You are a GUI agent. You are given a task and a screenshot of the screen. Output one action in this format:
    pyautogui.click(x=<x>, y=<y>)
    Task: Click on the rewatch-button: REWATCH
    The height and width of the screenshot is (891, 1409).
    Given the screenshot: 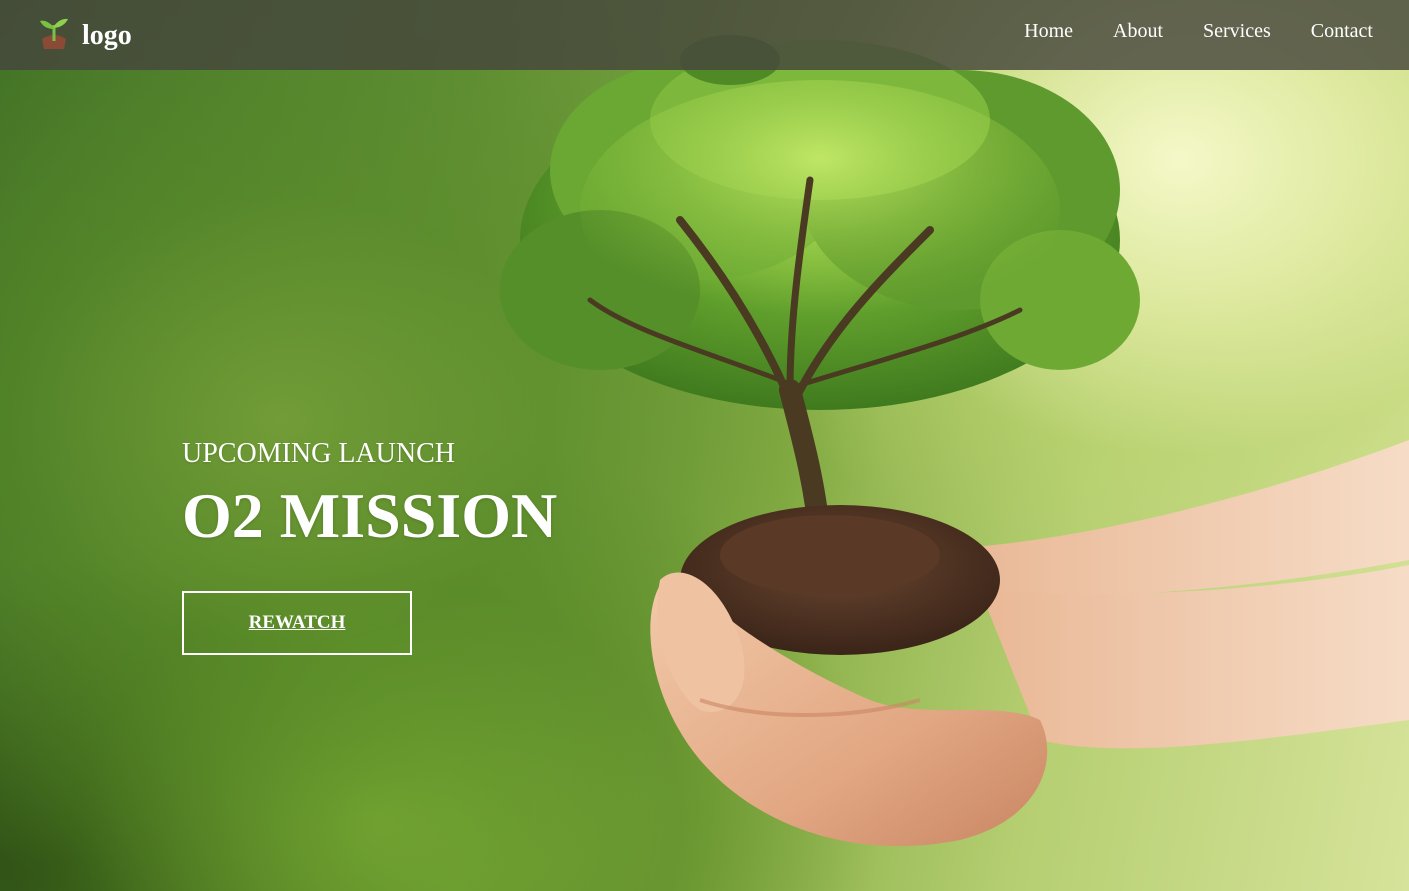 What is the action you would take?
    pyautogui.click(x=297, y=623)
    